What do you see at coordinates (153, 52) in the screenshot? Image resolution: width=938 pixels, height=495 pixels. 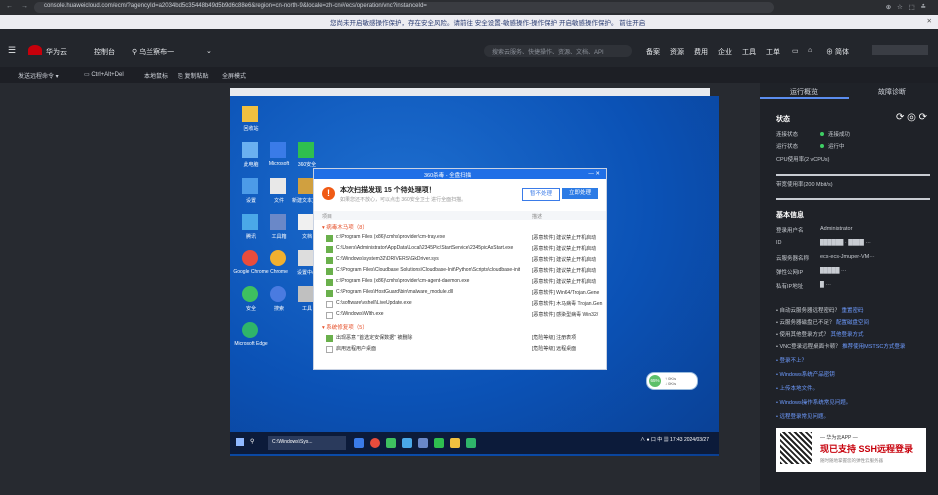 I see `region-selector: ⚲ 乌兰察布一` at bounding box center [153, 52].